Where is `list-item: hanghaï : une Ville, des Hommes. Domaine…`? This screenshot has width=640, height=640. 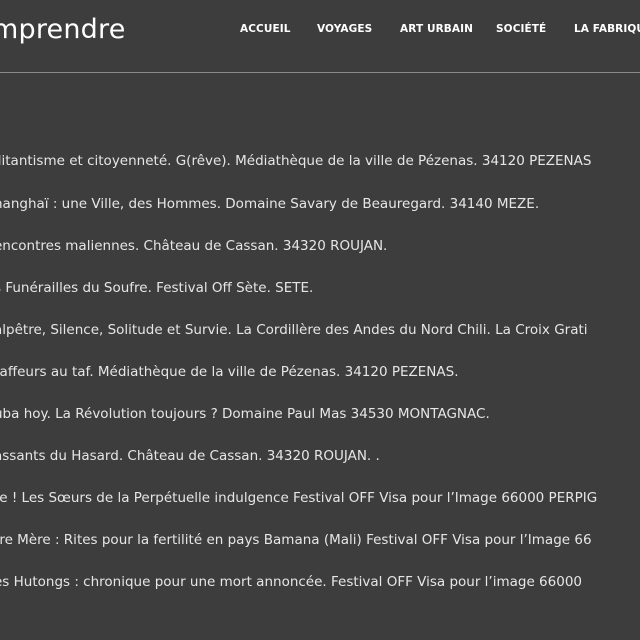 list-item: hanghaï : une Ville, des Hommes. Domaine… is located at coordinates (270, 204).